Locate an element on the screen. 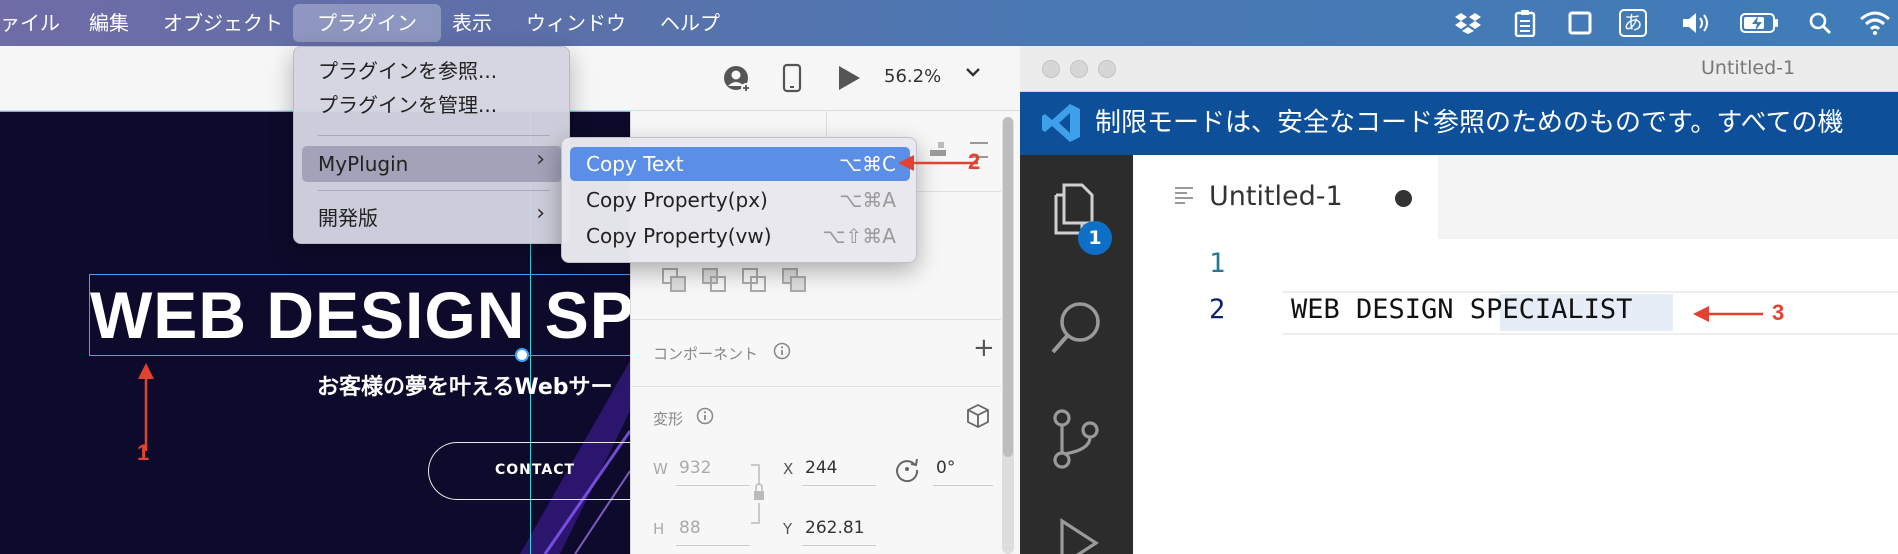 The height and width of the screenshot is (554, 1898). activity-bar: 1 is located at coordinates (1076, 354).